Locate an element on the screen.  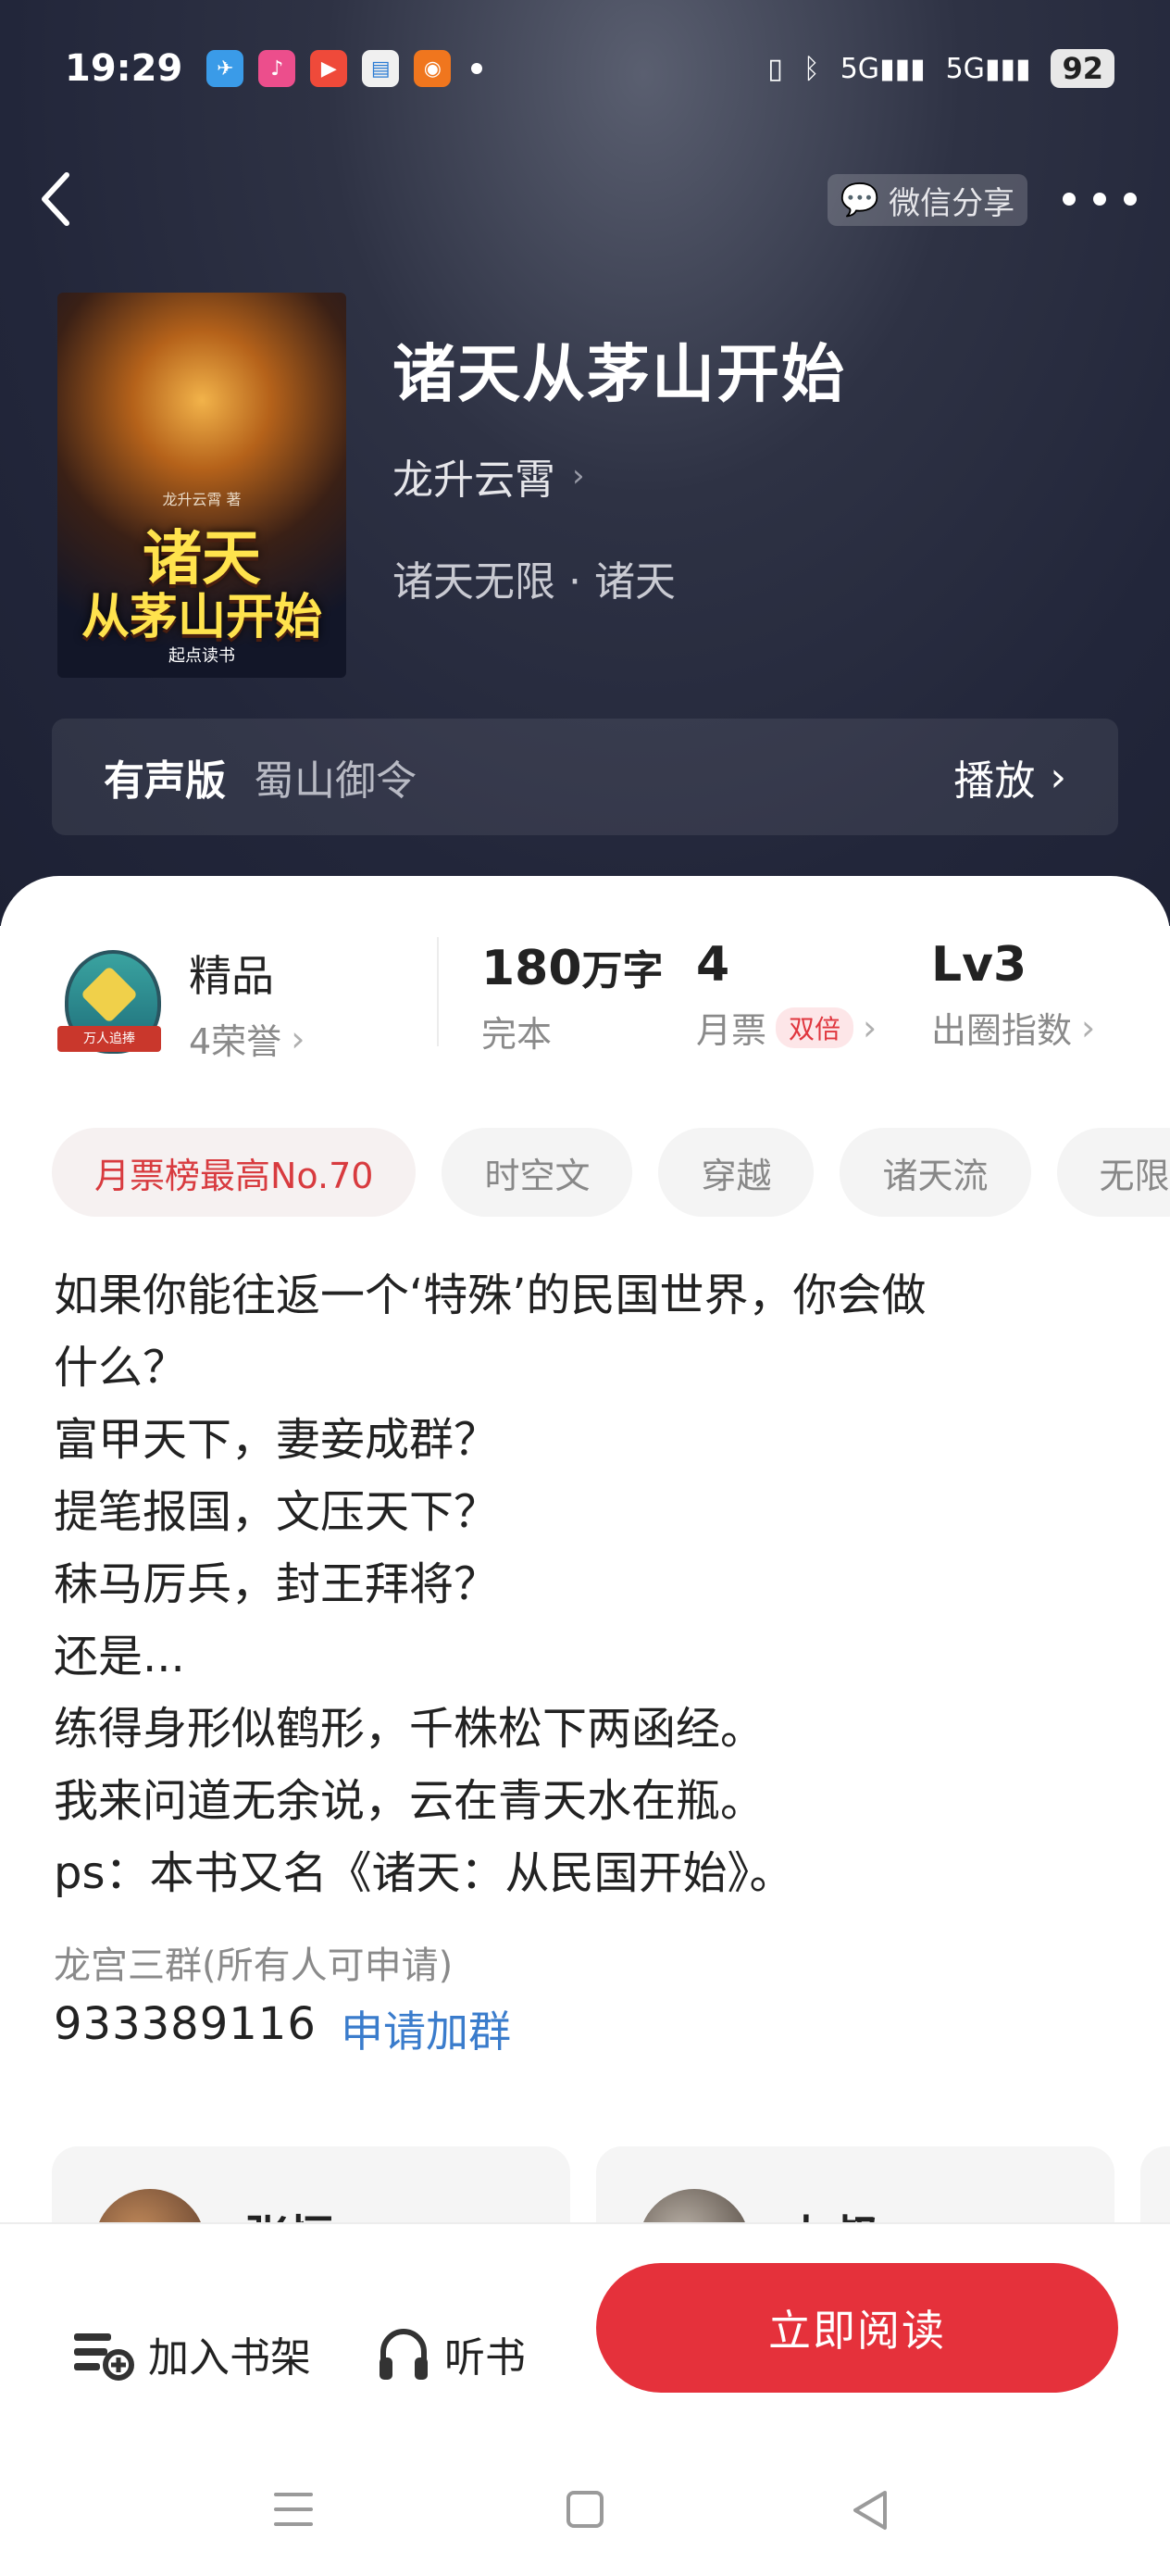
headphones-icon is located at coordinates (403, 2353).